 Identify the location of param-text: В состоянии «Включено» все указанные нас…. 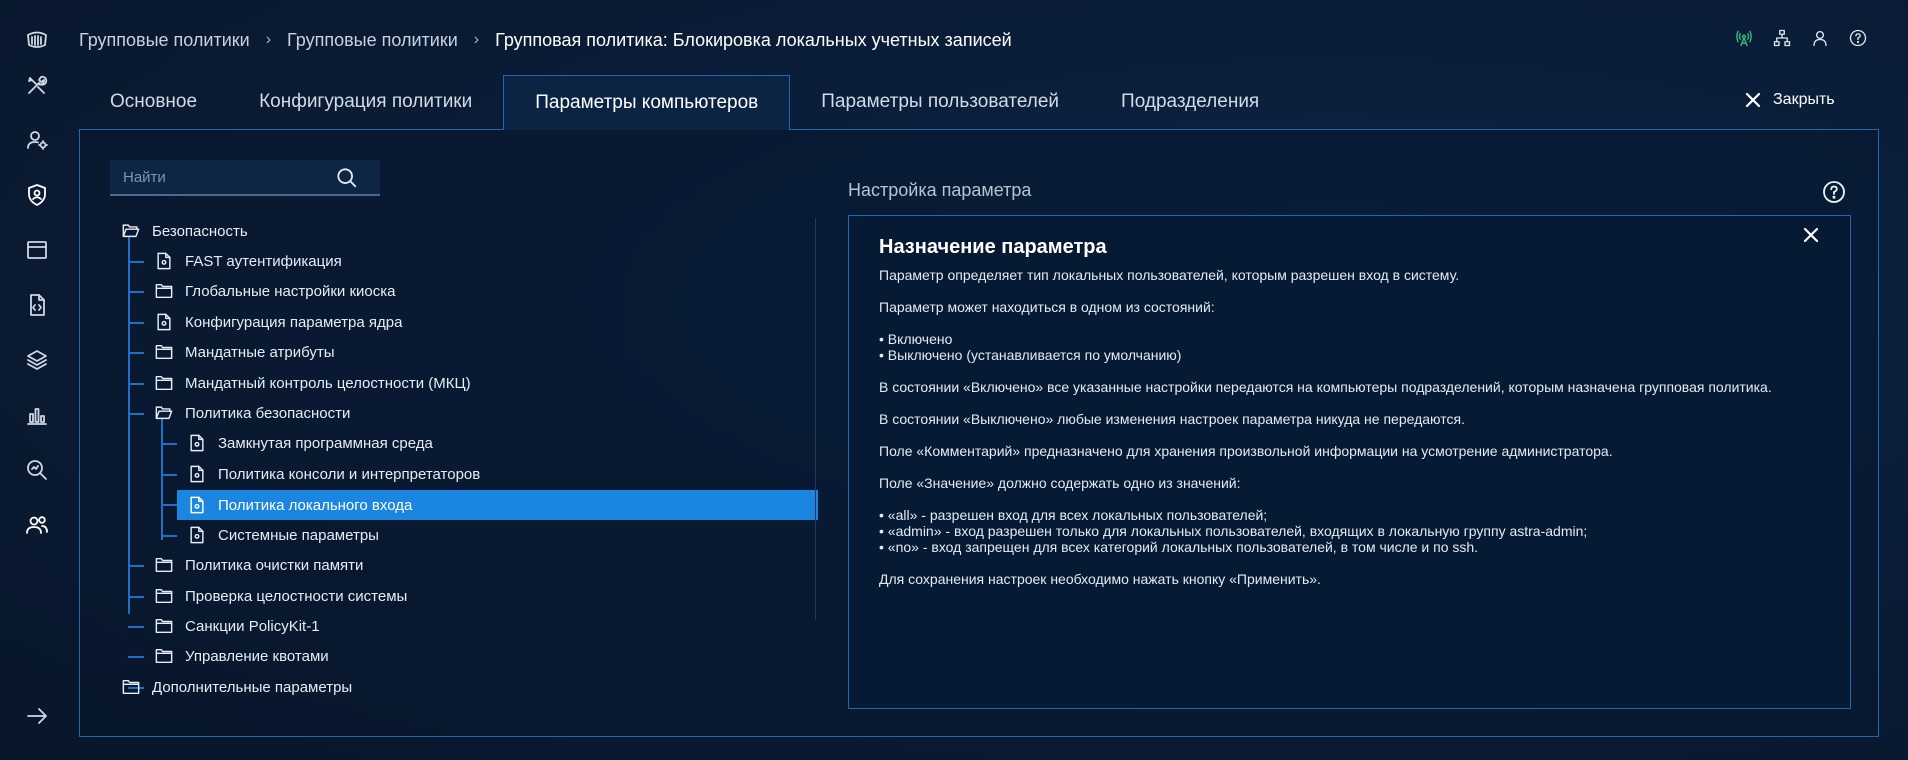
(1325, 387).